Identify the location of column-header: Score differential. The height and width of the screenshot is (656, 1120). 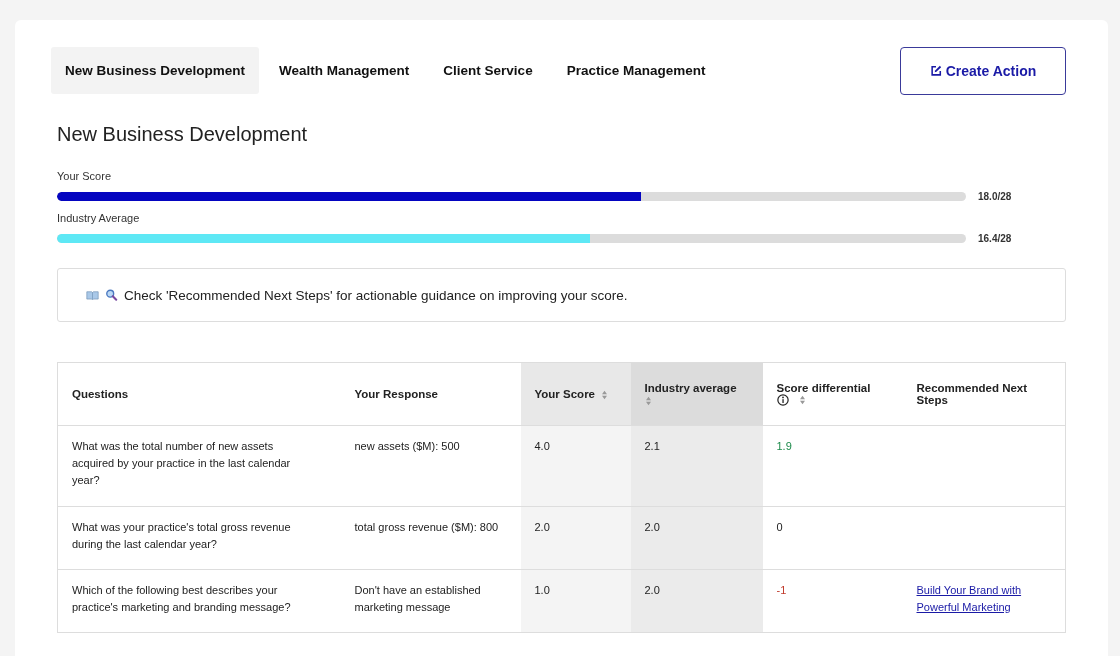
(832, 394).